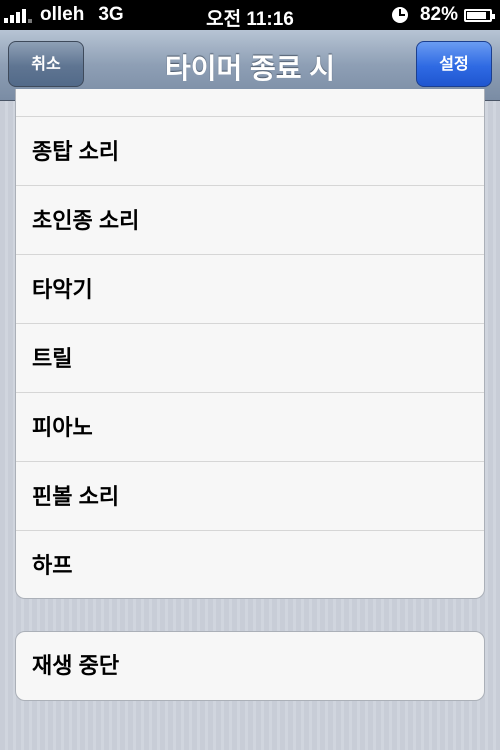 The width and height of the screenshot is (500, 750). I want to click on clock-icon, so click(399, 15).